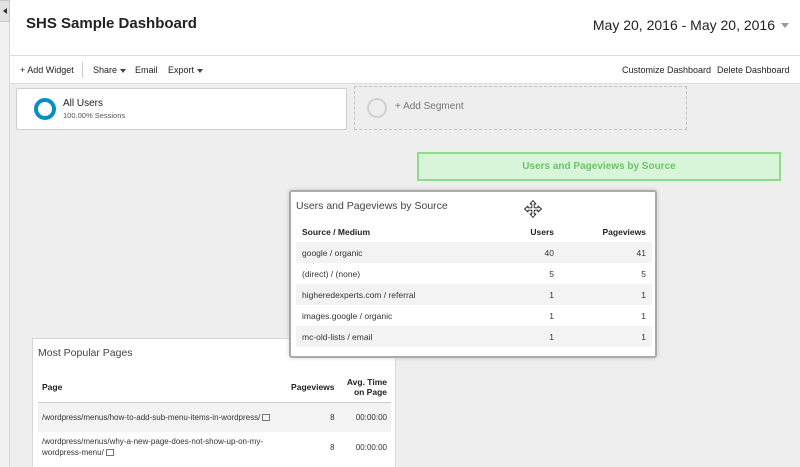 This screenshot has width=800, height=467. I want to click on collapse-sidebar-button, so click(5, 11).